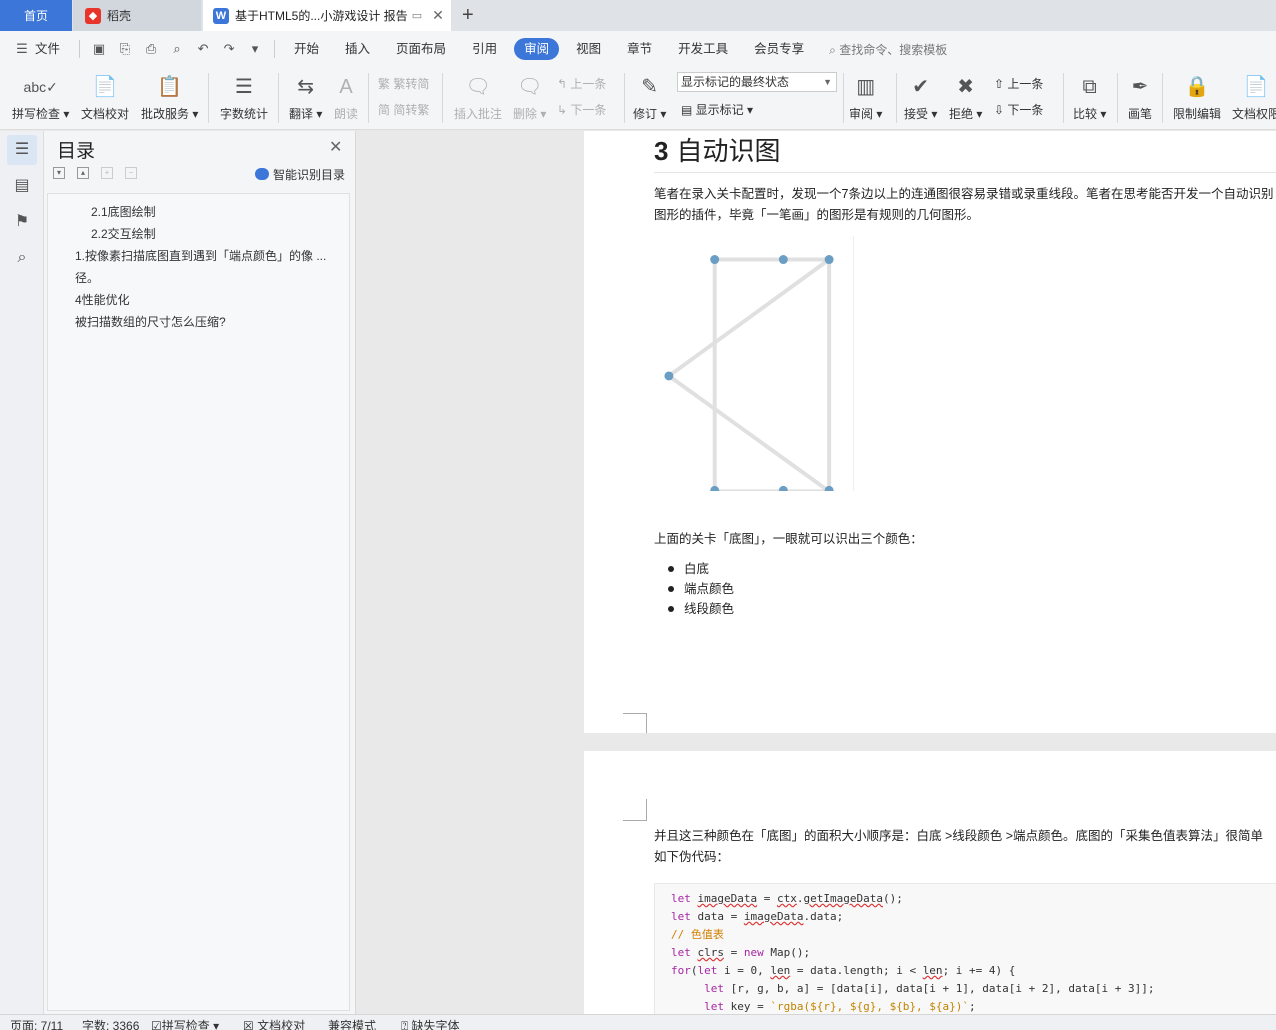 This screenshot has width=1276, height=1030. Describe the element at coordinates (125, 49) in the screenshot. I see `export-icon: ⎘` at that location.